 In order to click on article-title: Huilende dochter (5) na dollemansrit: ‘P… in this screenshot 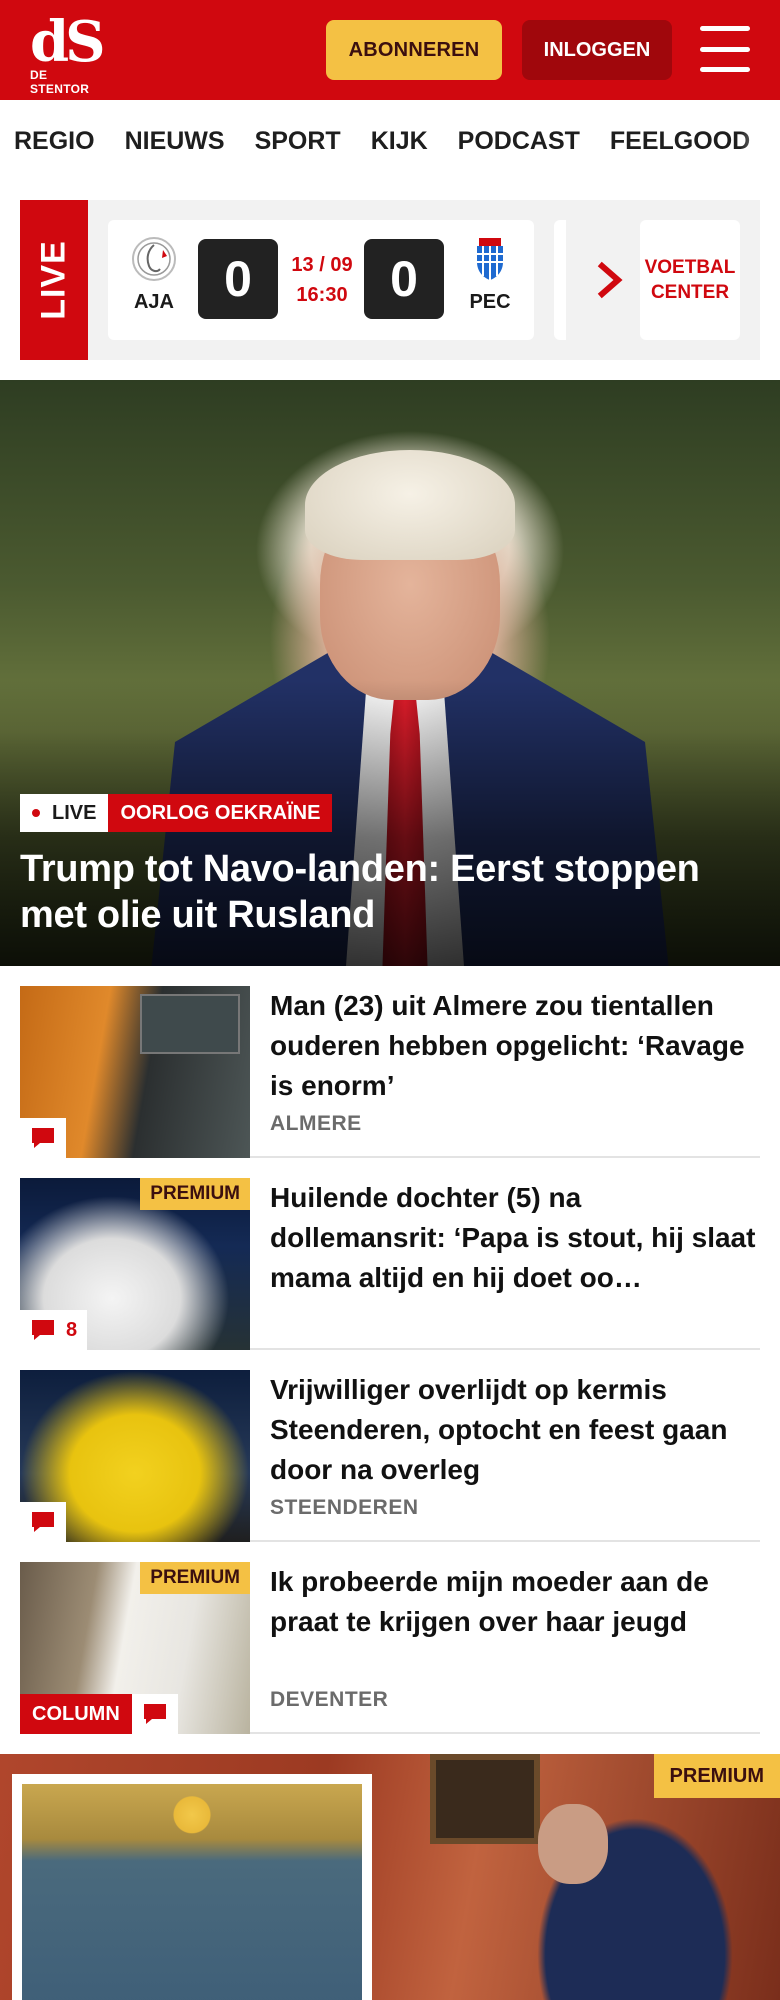, I will do `click(515, 1238)`.